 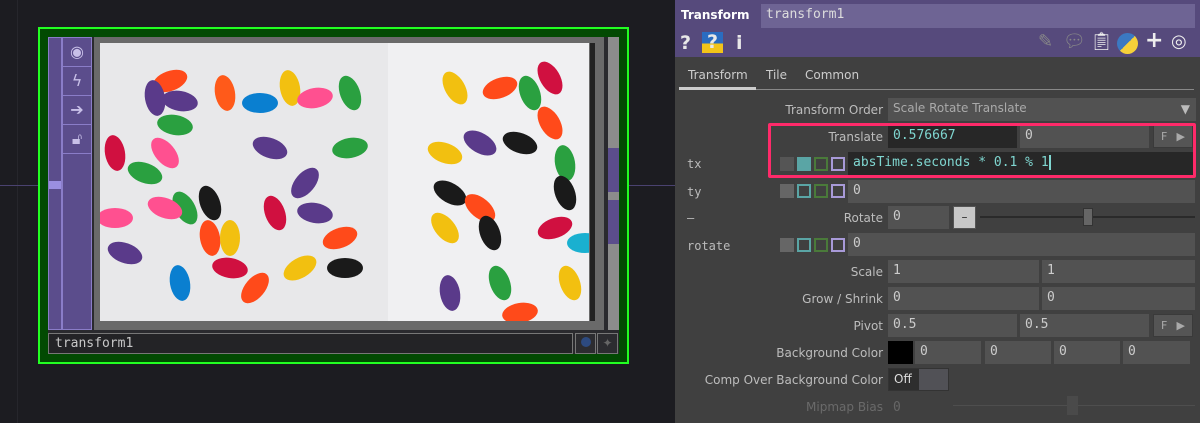 I want to click on ty-value-field: 0, so click(x=1021, y=191).